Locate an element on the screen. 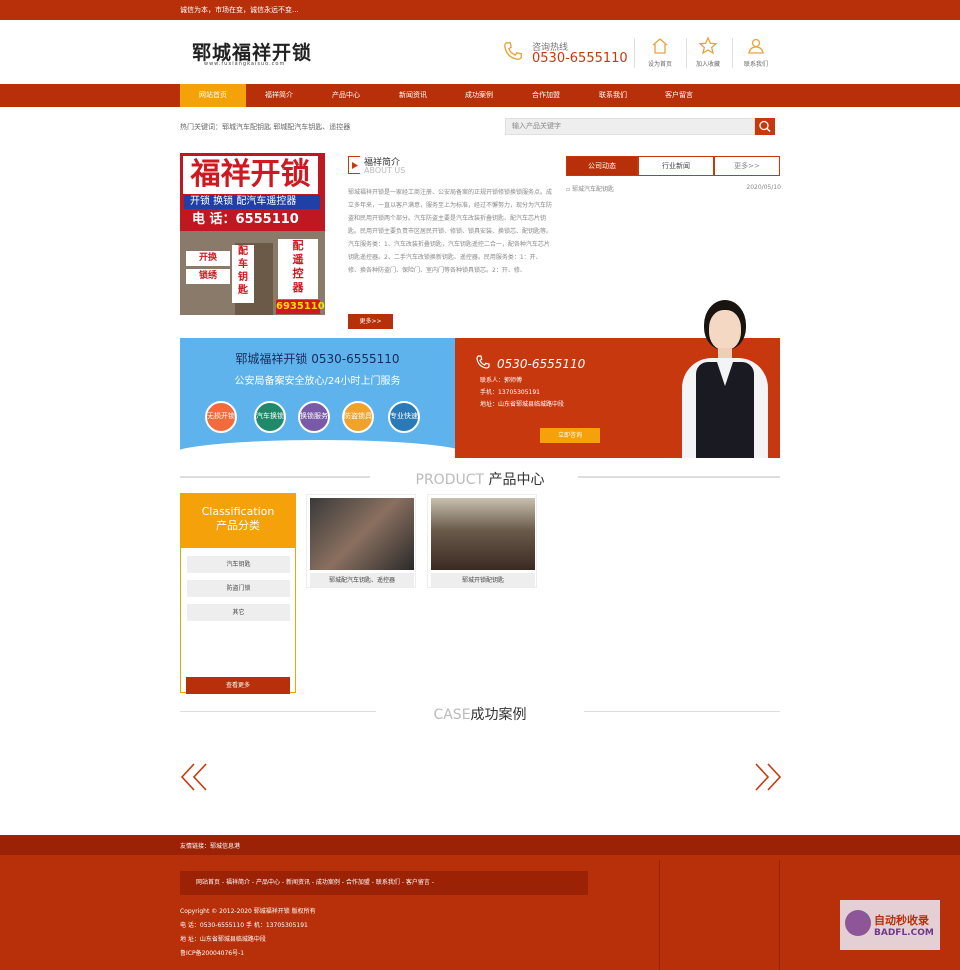  product-card: 郓城配汽车钥匙、遥控器 is located at coordinates (361, 541).